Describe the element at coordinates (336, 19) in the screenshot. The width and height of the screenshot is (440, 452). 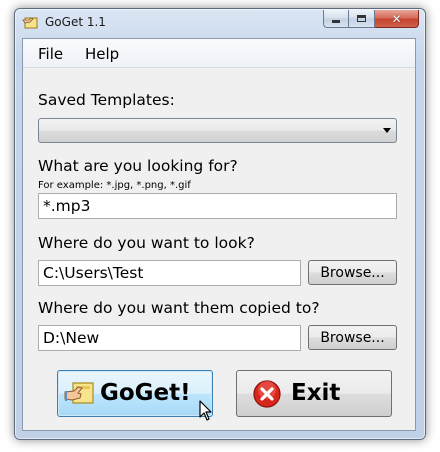
I see `minimize-button` at that location.